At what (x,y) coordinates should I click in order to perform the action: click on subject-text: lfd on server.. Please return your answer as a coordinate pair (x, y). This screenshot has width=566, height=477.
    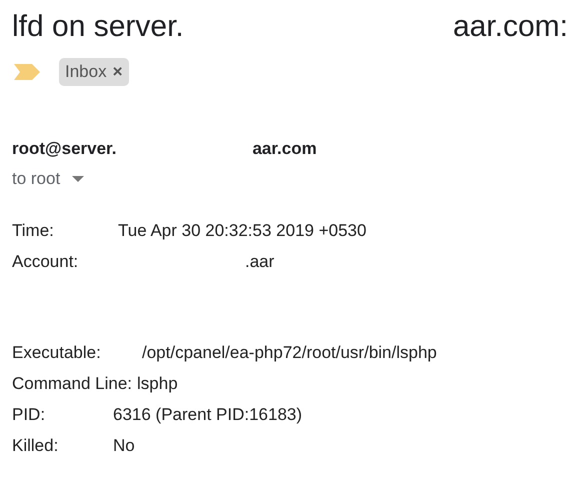
    Looking at the image, I should click on (98, 27).